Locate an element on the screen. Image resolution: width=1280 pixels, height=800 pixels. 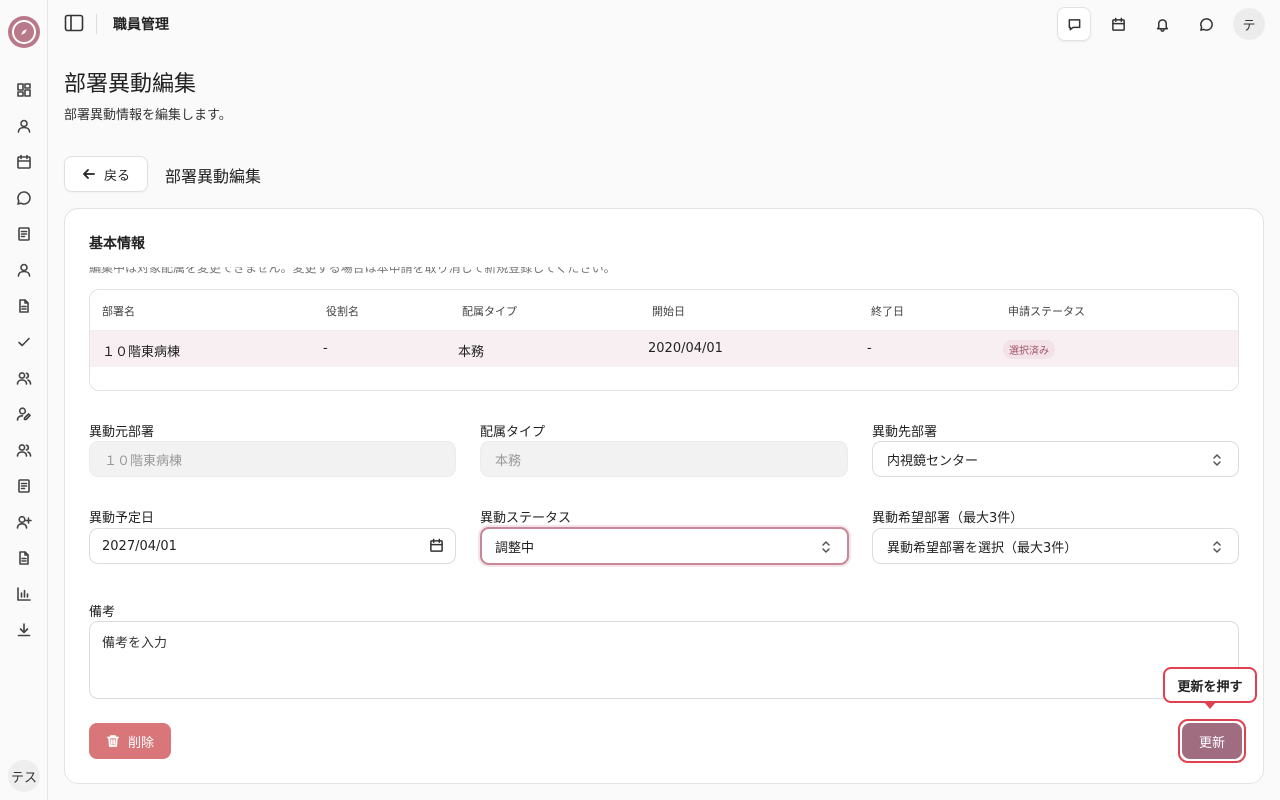
remarks-textarea: 備考を入力 is located at coordinates (664, 660).